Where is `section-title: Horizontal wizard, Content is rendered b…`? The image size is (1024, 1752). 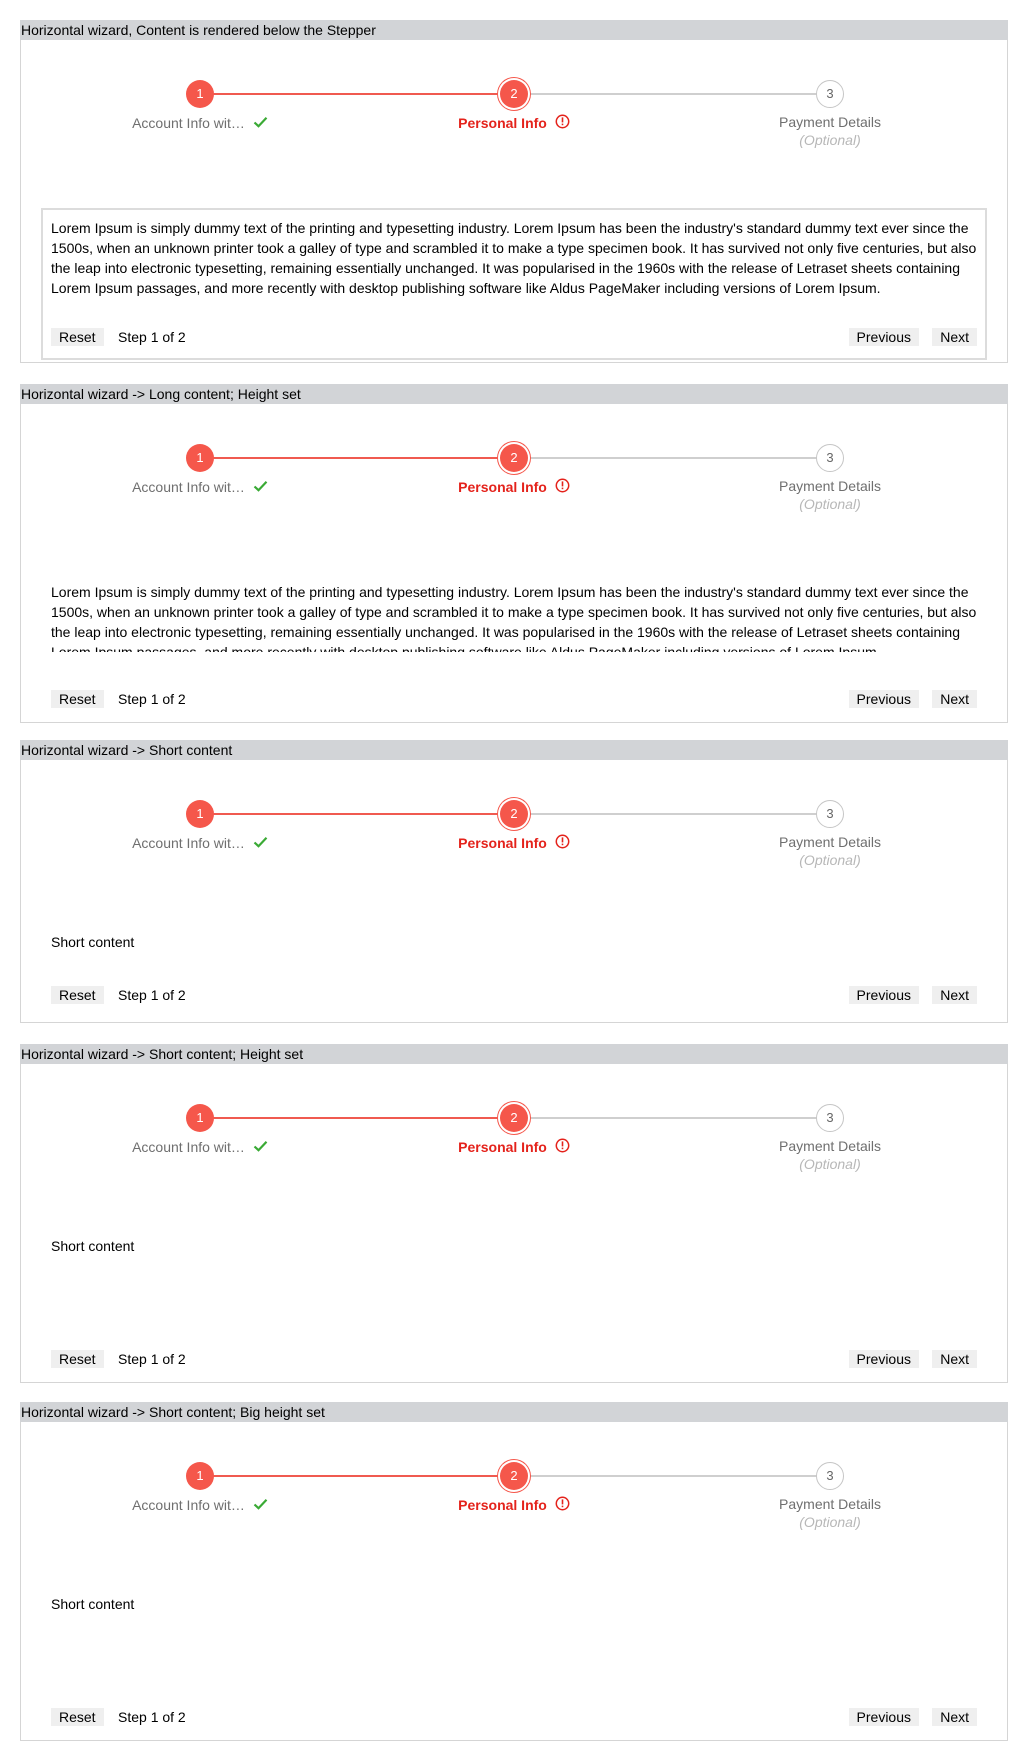
section-title: Horizontal wizard, Content is rendered b… is located at coordinates (514, 30).